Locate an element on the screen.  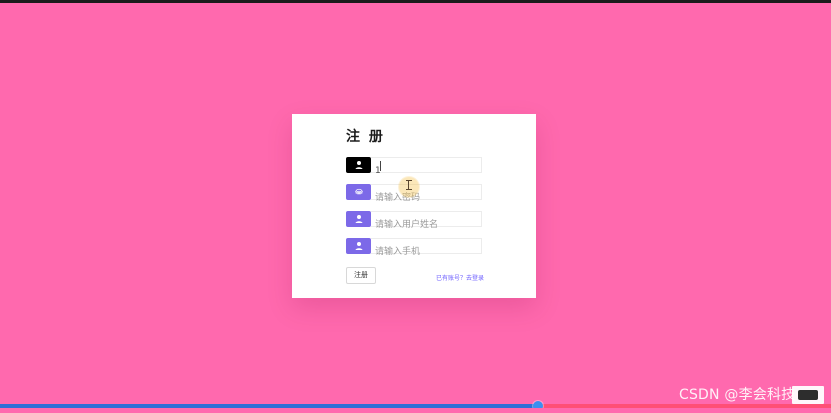
realname-user-icon-svg is located at coordinates (358, 219).